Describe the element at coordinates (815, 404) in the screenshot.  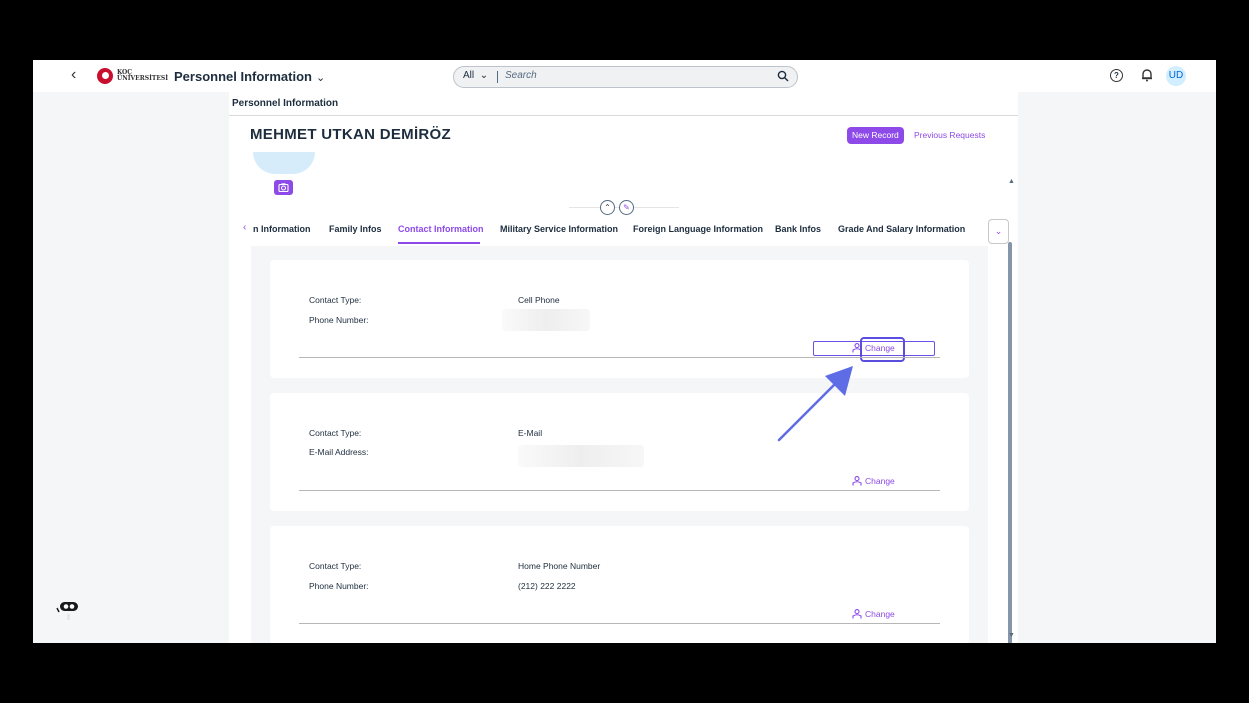
I see `annotation-arrow` at that location.